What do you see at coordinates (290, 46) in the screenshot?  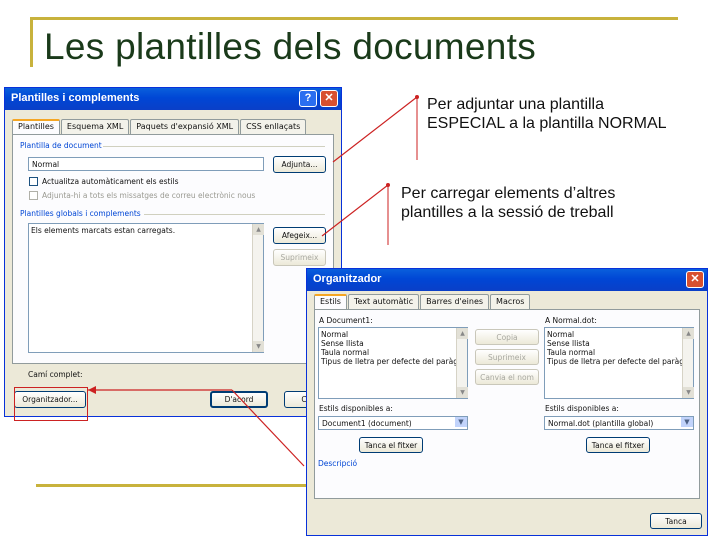 I see `slide-title: Les plantilles dels documents` at bounding box center [290, 46].